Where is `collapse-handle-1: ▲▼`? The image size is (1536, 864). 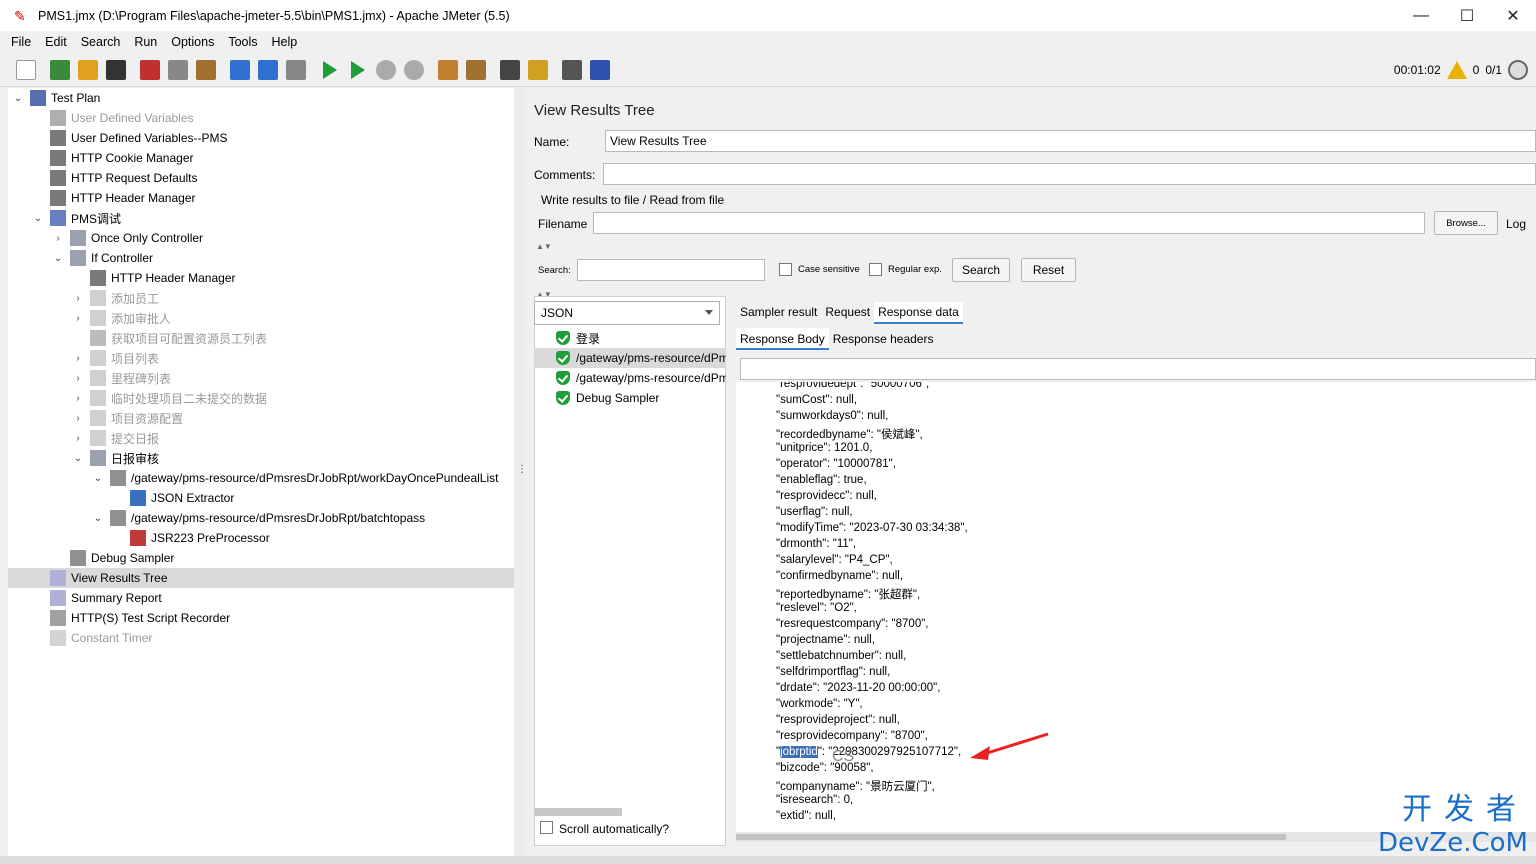
collapse-handle-1: ▲▼ is located at coordinates (1036, 246).